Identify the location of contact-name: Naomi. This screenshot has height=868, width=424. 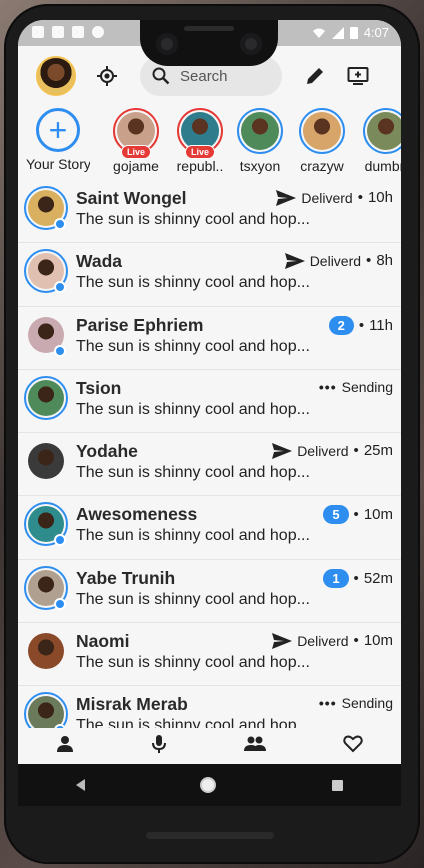
(103, 641).